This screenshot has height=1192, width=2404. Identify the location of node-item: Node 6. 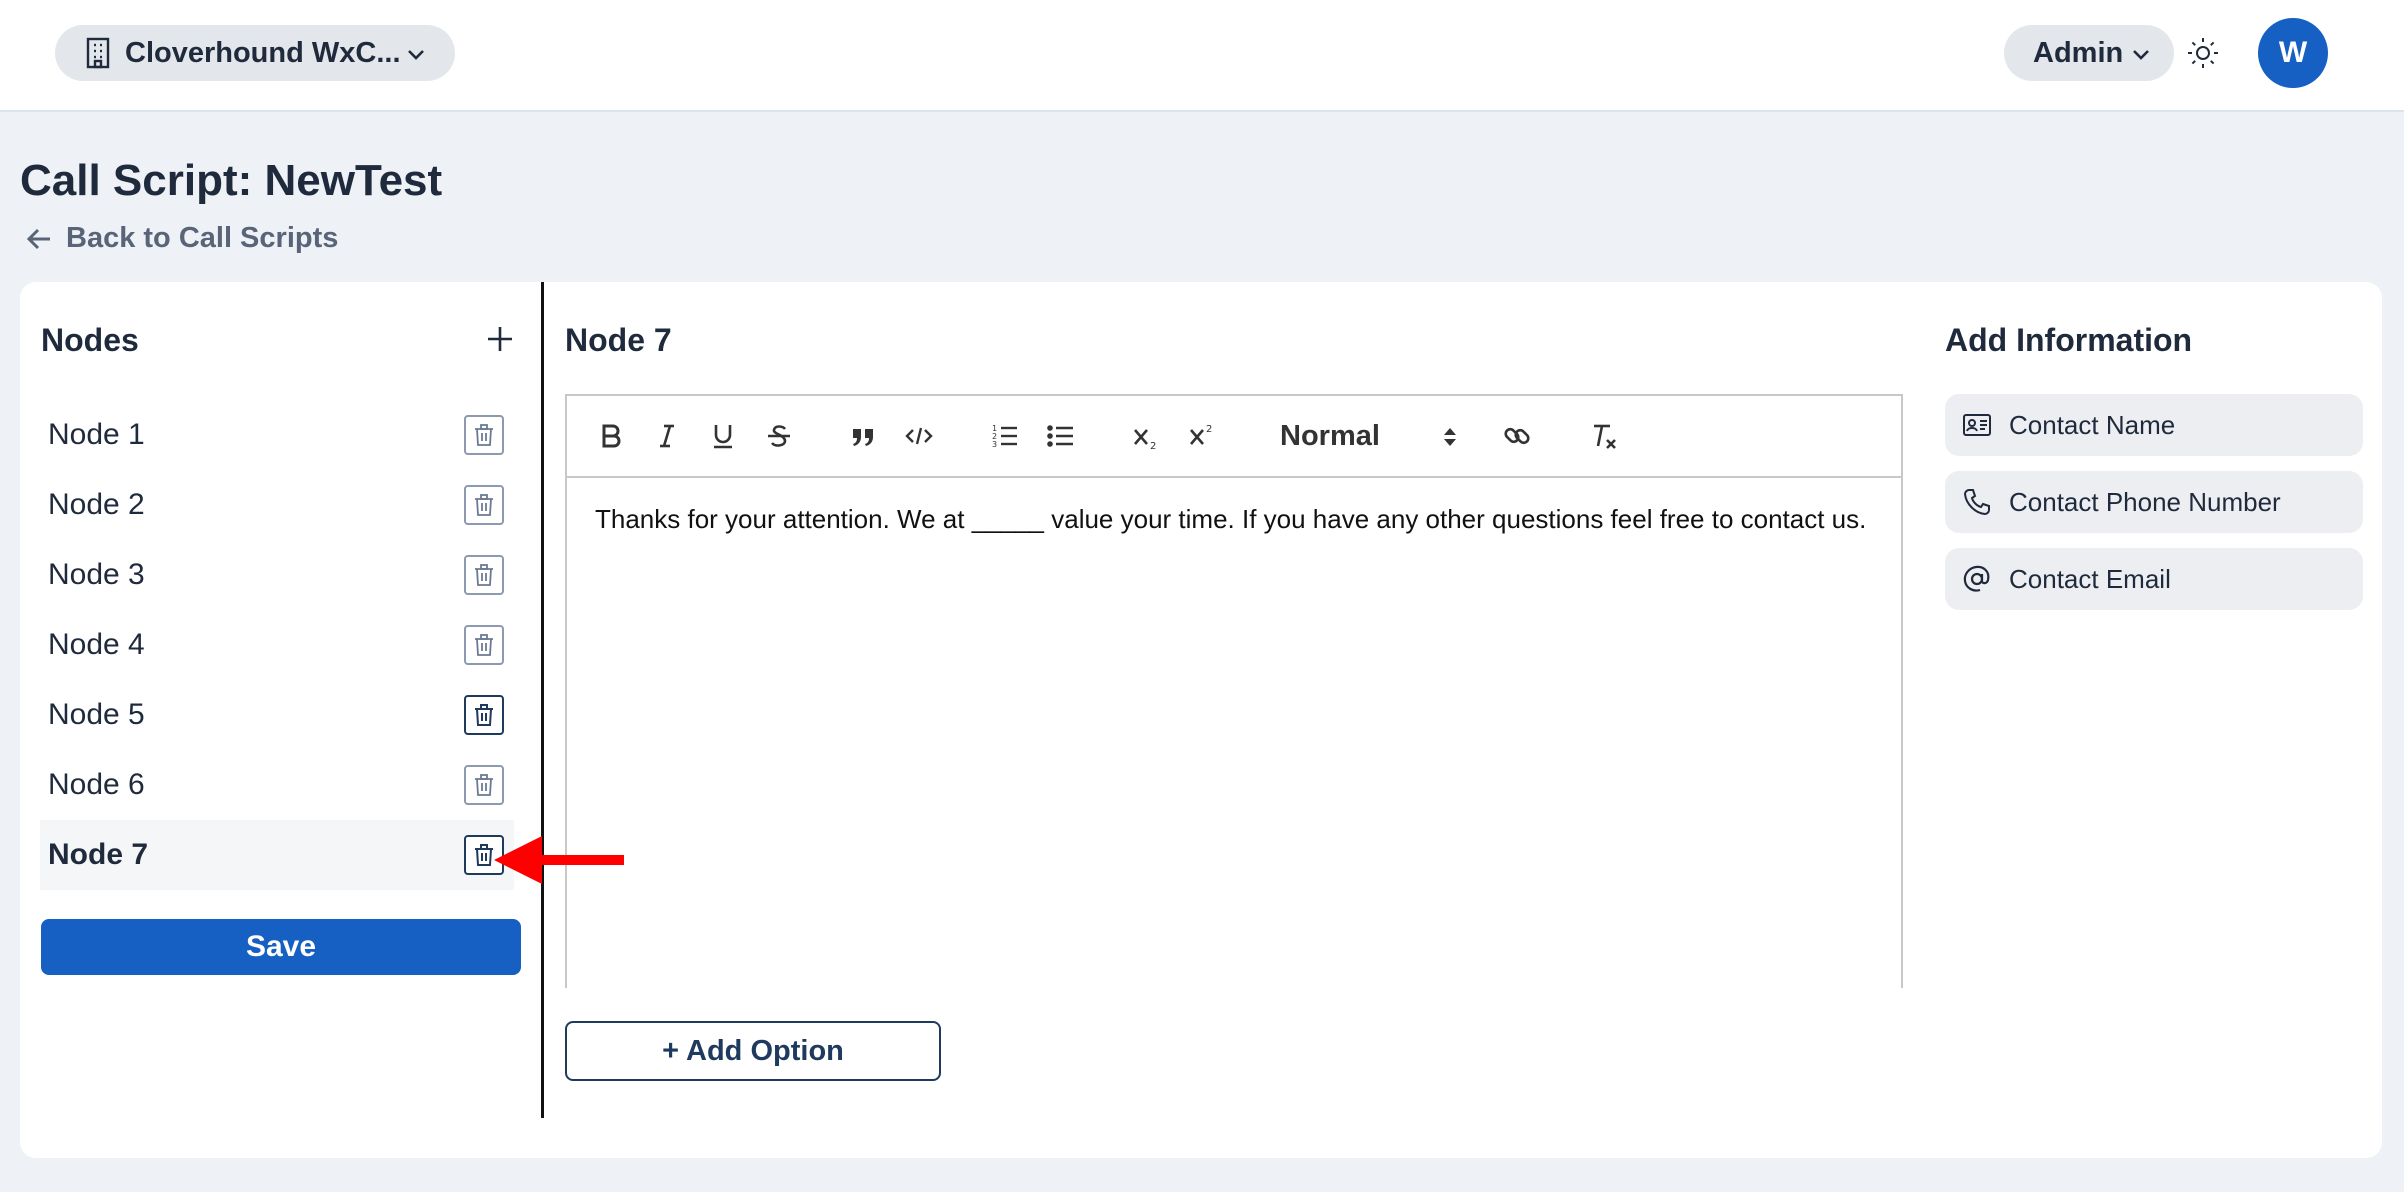
(277, 785).